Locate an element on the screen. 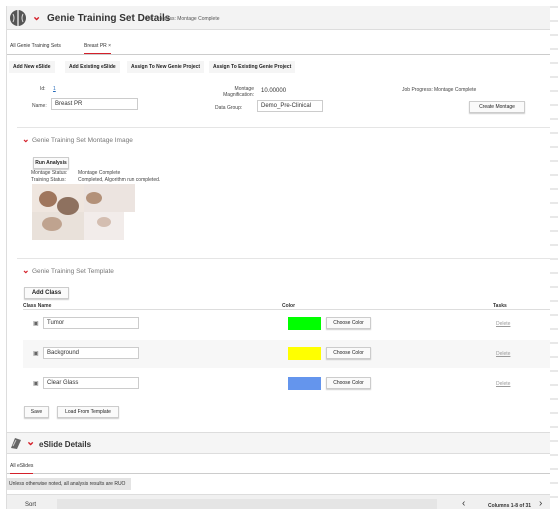 This screenshot has width=558, height=509. template-heading: Genie Training Set Template is located at coordinates (73, 271).